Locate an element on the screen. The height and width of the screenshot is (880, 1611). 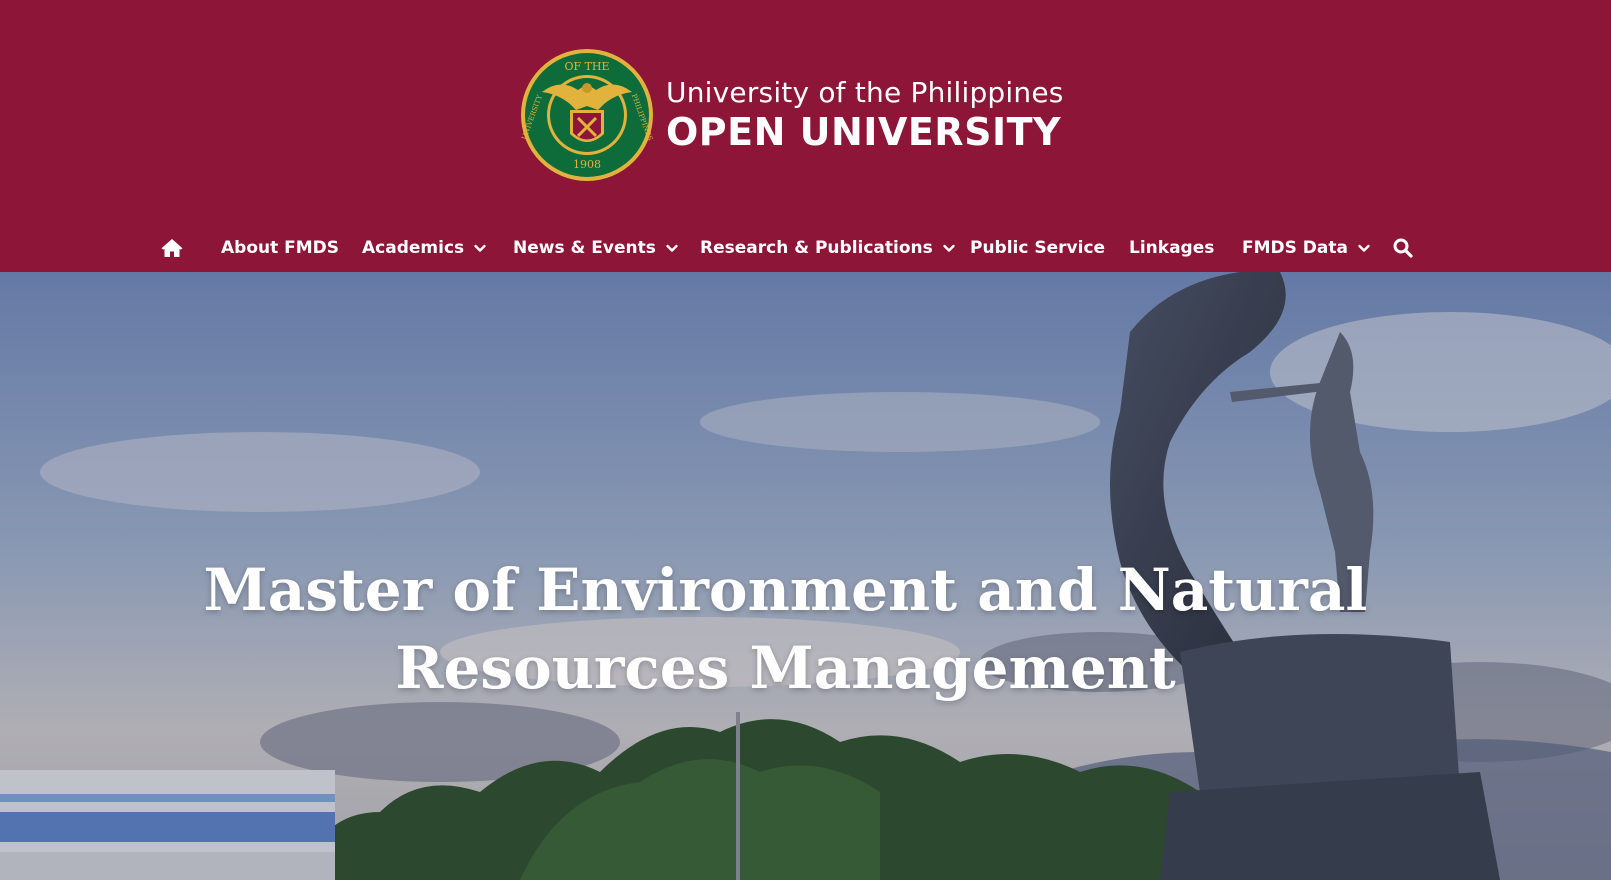
nav-news-events: News & Events is located at coordinates (596, 248).